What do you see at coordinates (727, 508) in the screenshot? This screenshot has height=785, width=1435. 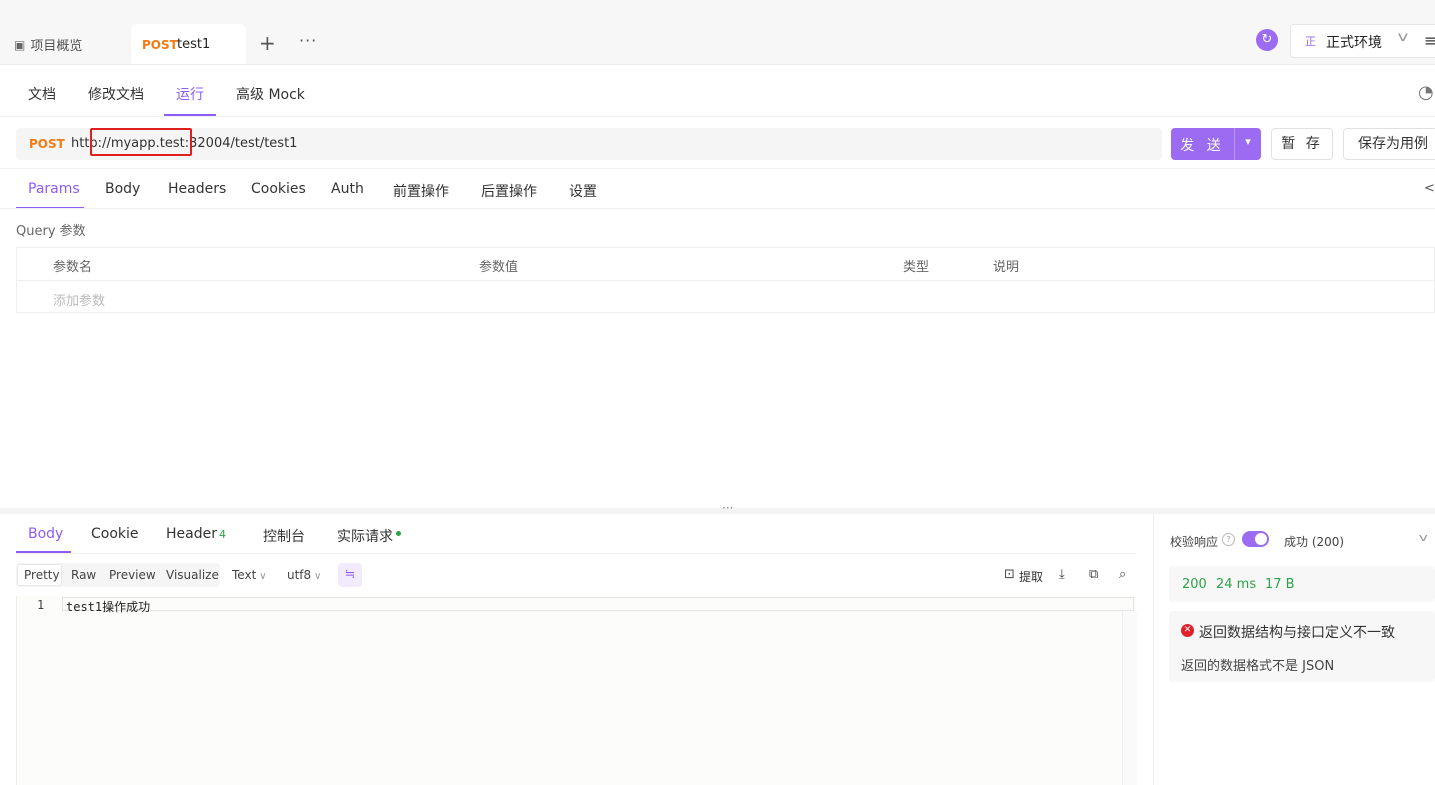 I see `drag-handle-icon: ···` at bounding box center [727, 508].